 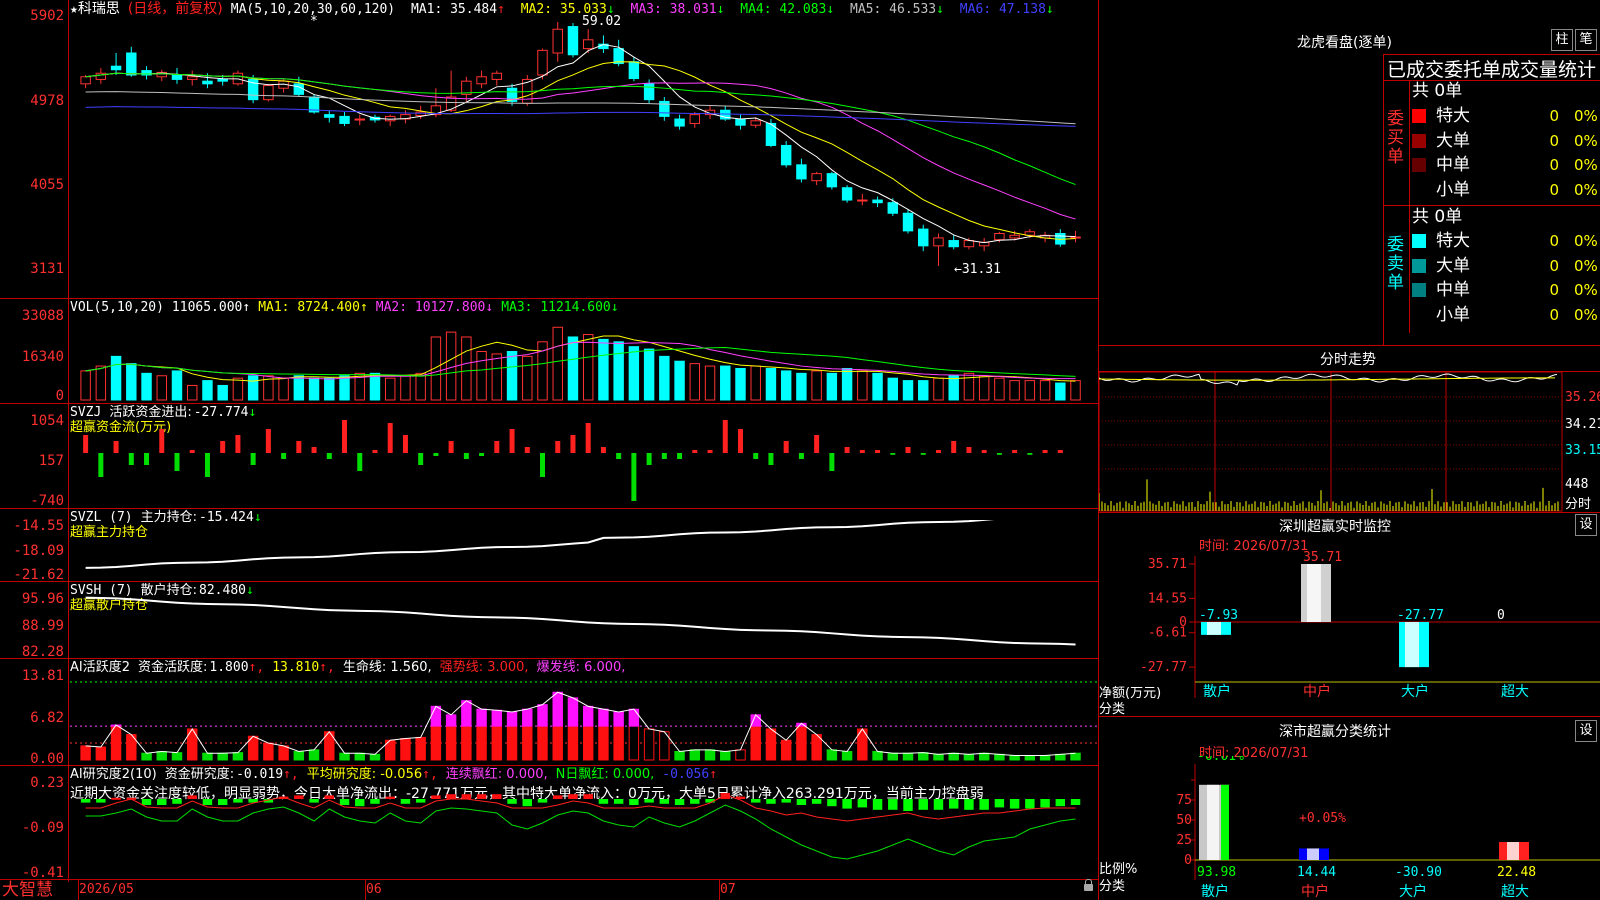 I want to click on ai2-value: -0.019, so click(x=260, y=774).